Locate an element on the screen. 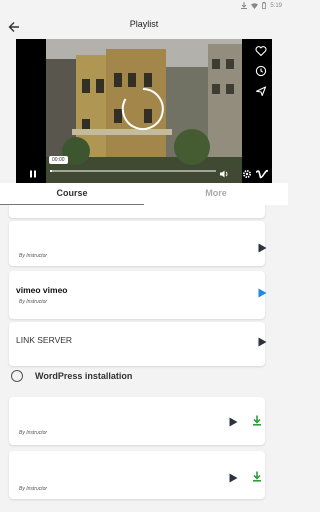 Image resolution: width=320 pixels, height=512 pixels. clock-time: 5:19 is located at coordinates (276, 5).